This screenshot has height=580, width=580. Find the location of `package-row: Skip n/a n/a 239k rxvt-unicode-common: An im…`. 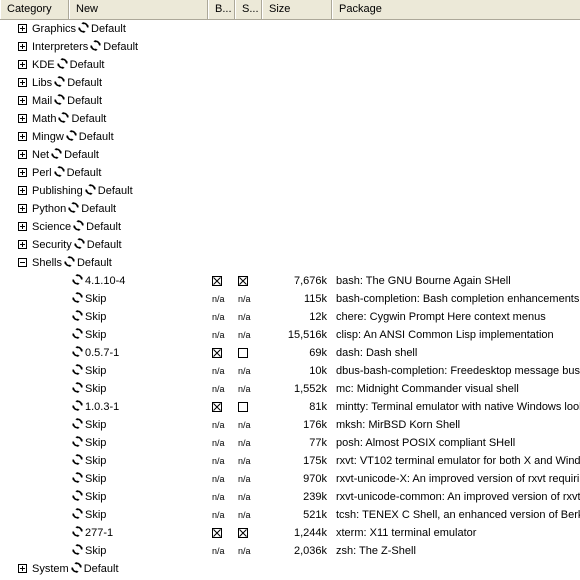

package-row: Skip n/a n/a 239k rxvt-unicode-common: An im… is located at coordinates (290, 497).